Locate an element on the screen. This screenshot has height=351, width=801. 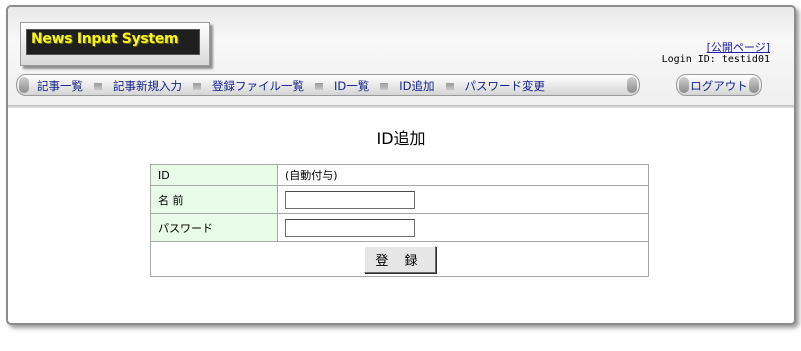
nav-left-cap is located at coordinates (24, 85).